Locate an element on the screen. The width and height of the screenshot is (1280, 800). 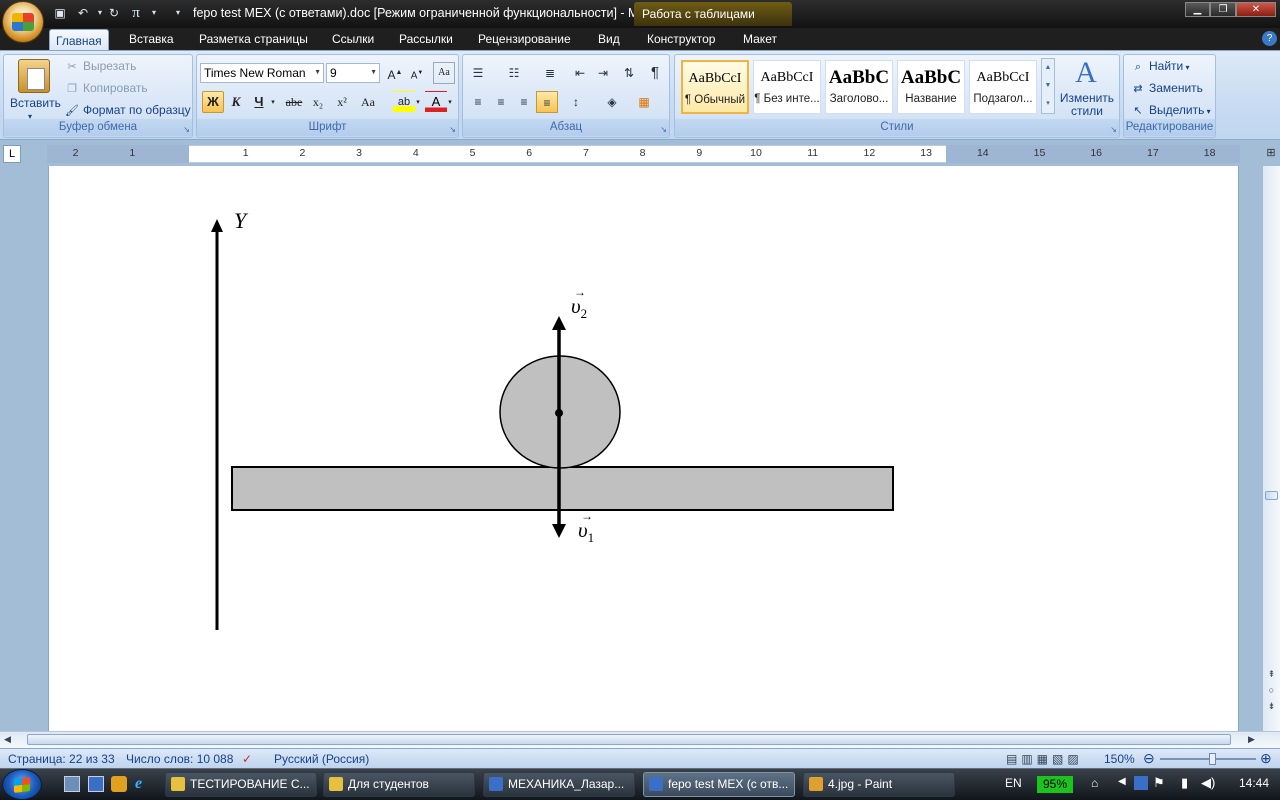
language-indicator: Русский (Россия) is located at coordinates (321, 759).